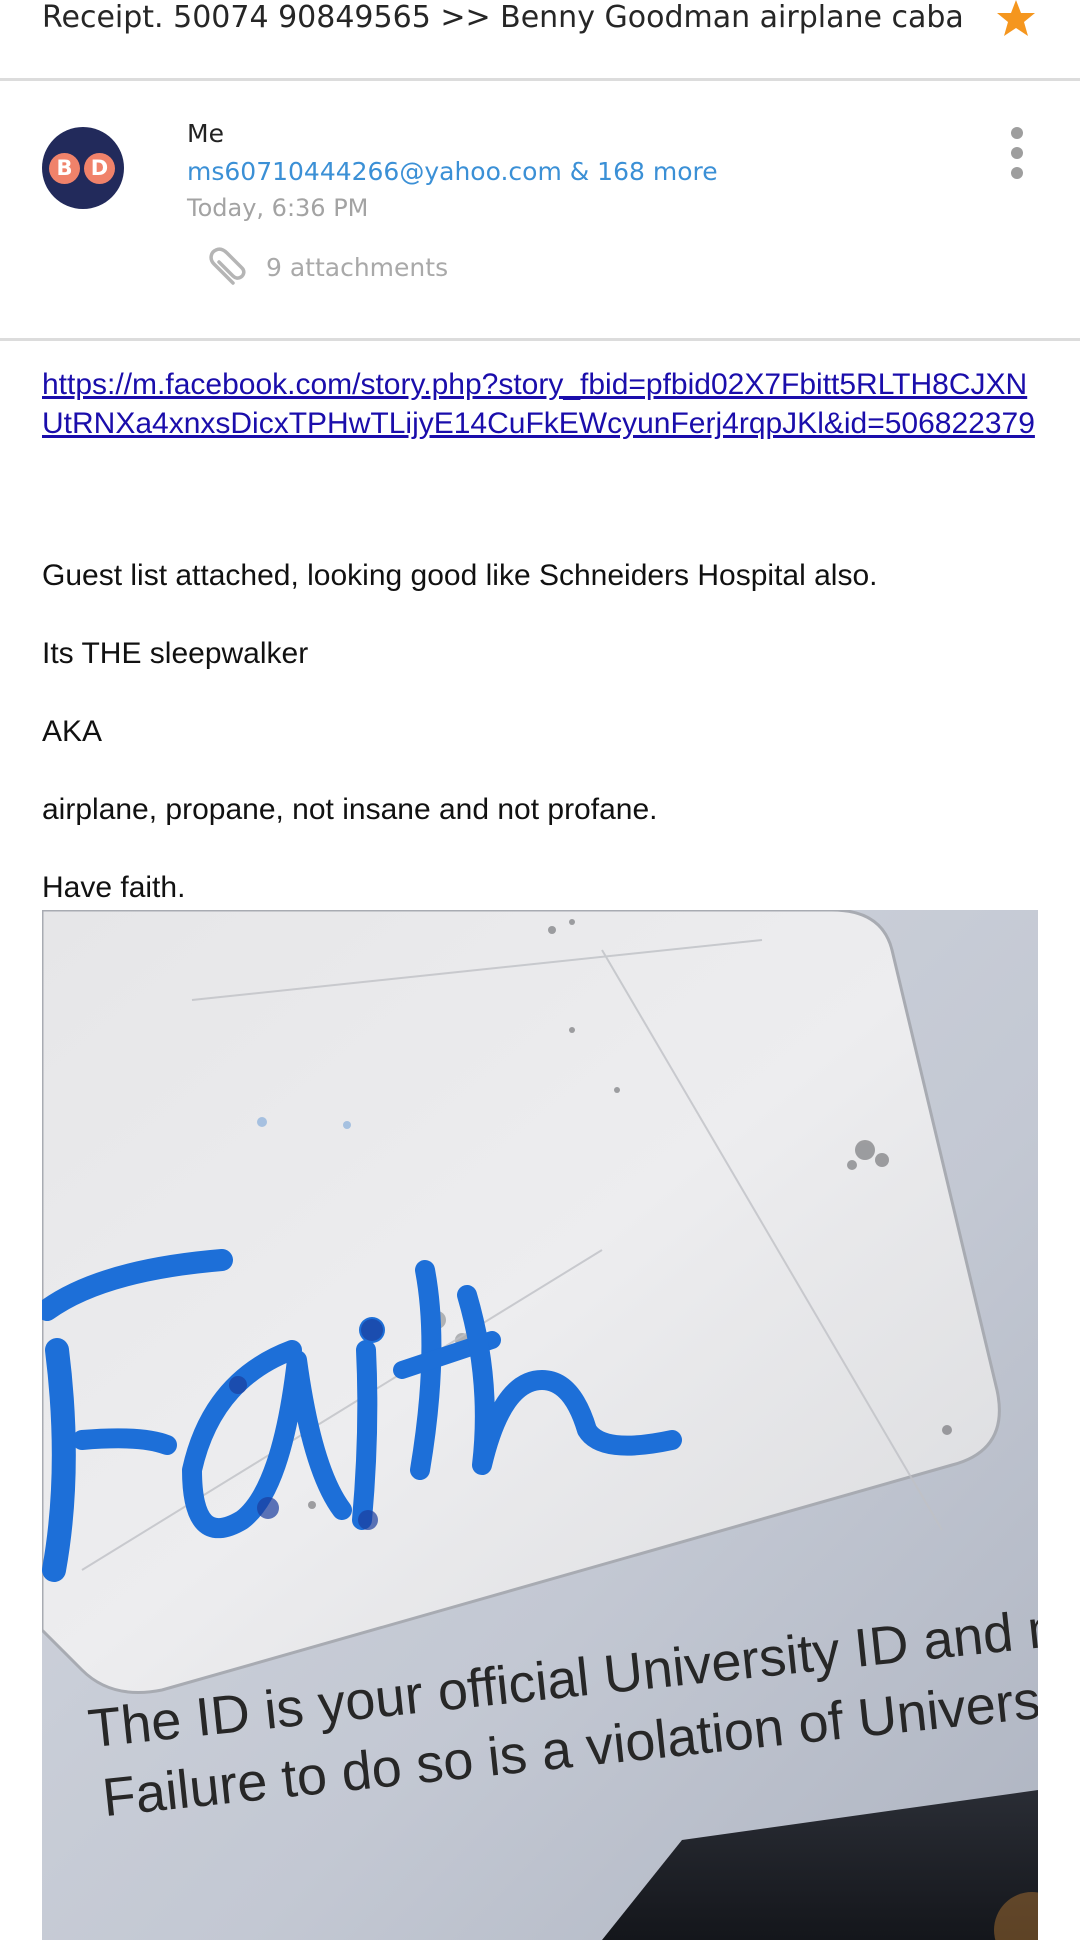  What do you see at coordinates (205, 133) in the screenshot?
I see `sender-name: Me` at bounding box center [205, 133].